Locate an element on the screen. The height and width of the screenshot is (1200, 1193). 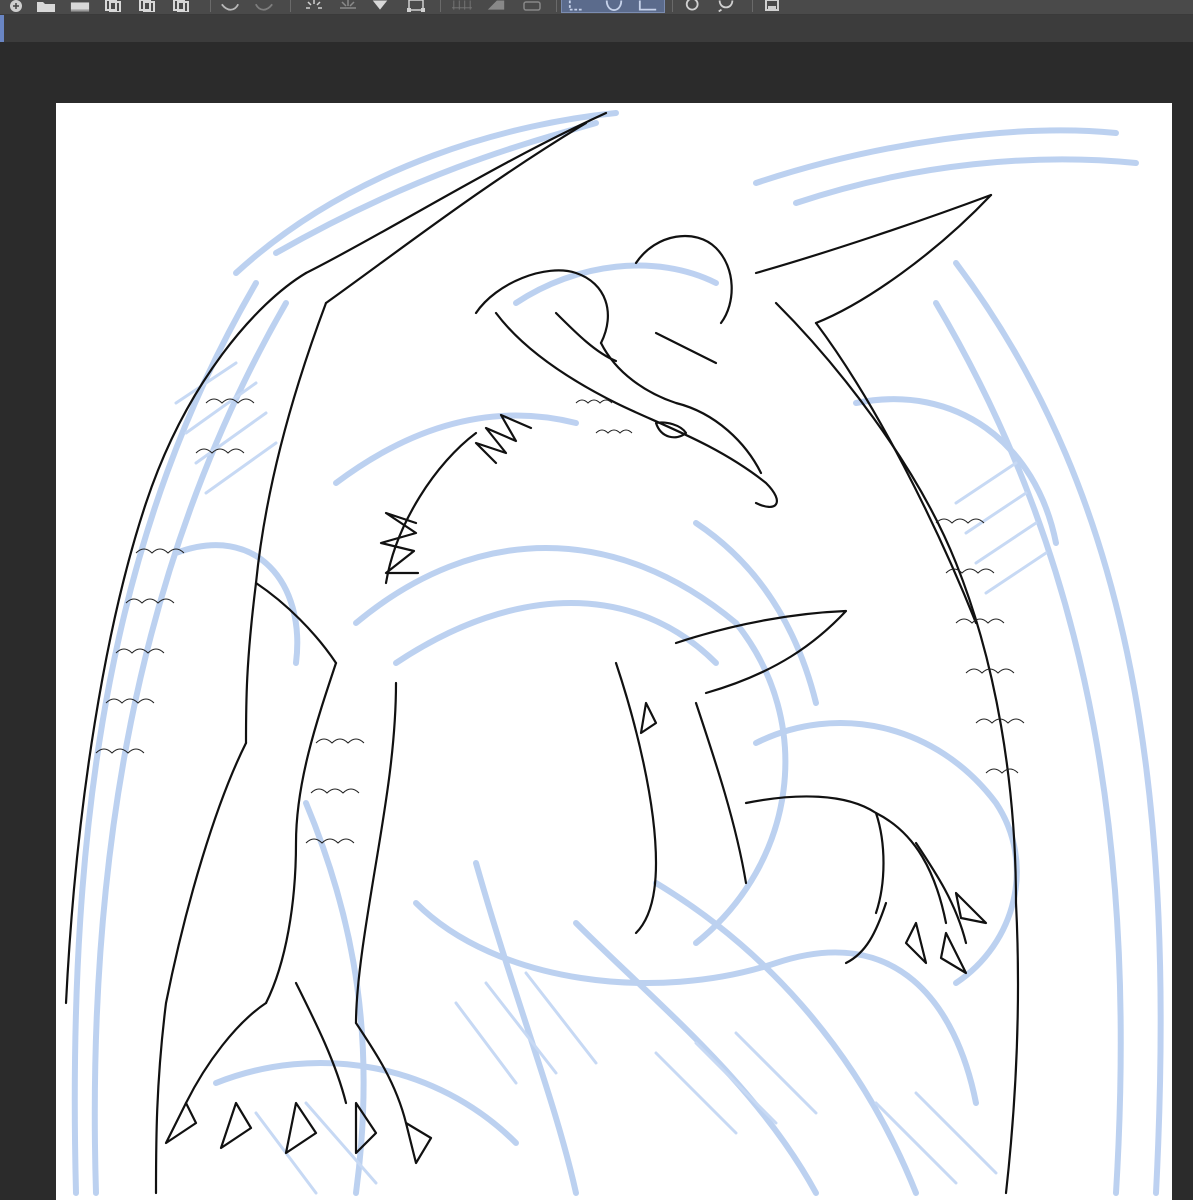
device-icon is located at coordinates (772, 6).